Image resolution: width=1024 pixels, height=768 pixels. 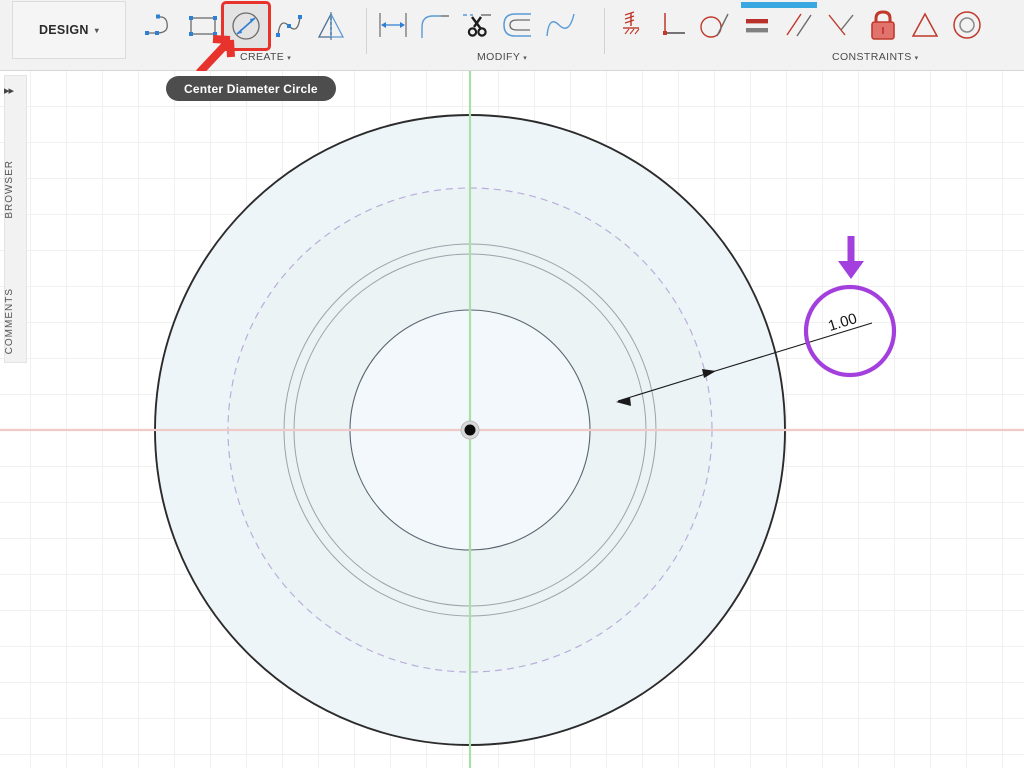 What do you see at coordinates (9, 189) in the screenshot?
I see `browser-panel-label: BROWSER` at bounding box center [9, 189].